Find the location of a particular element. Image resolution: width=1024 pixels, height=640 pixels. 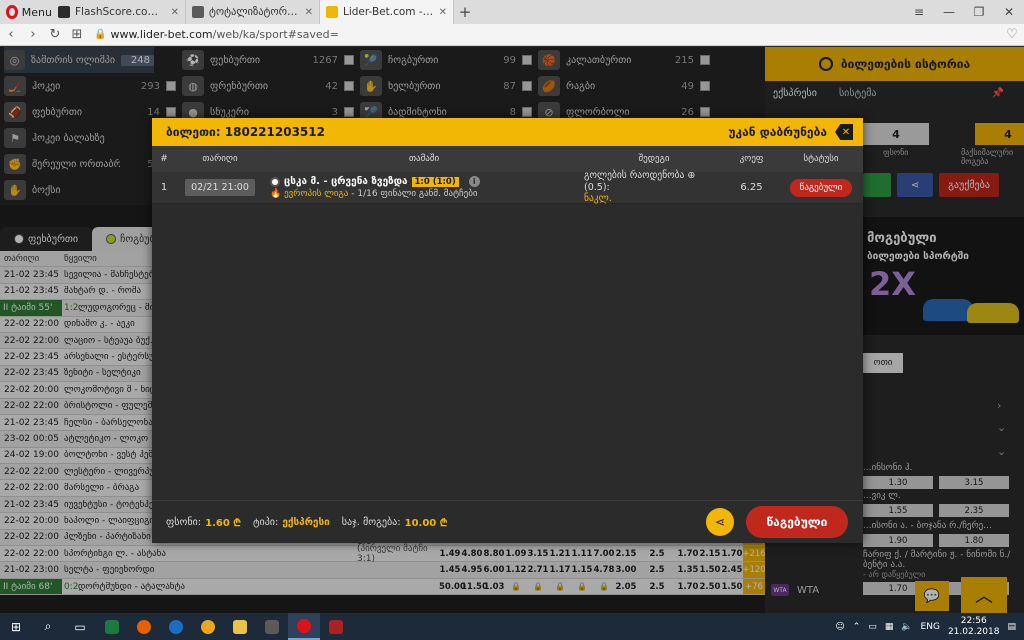

col-odd: კოეფ is located at coordinates (751, 159).